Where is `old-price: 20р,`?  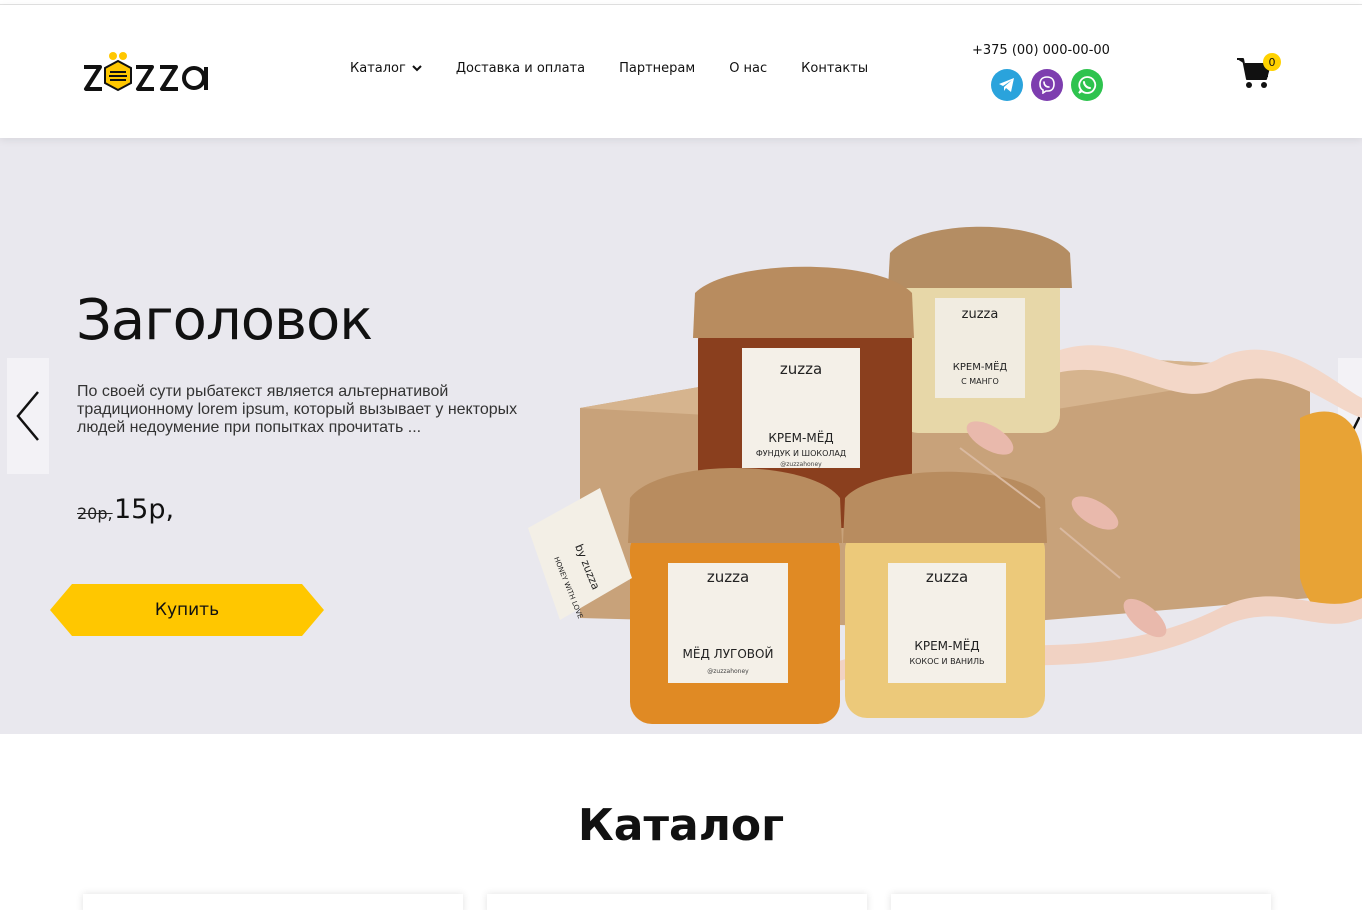 old-price: 20р, is located at coordinates (95, 513).